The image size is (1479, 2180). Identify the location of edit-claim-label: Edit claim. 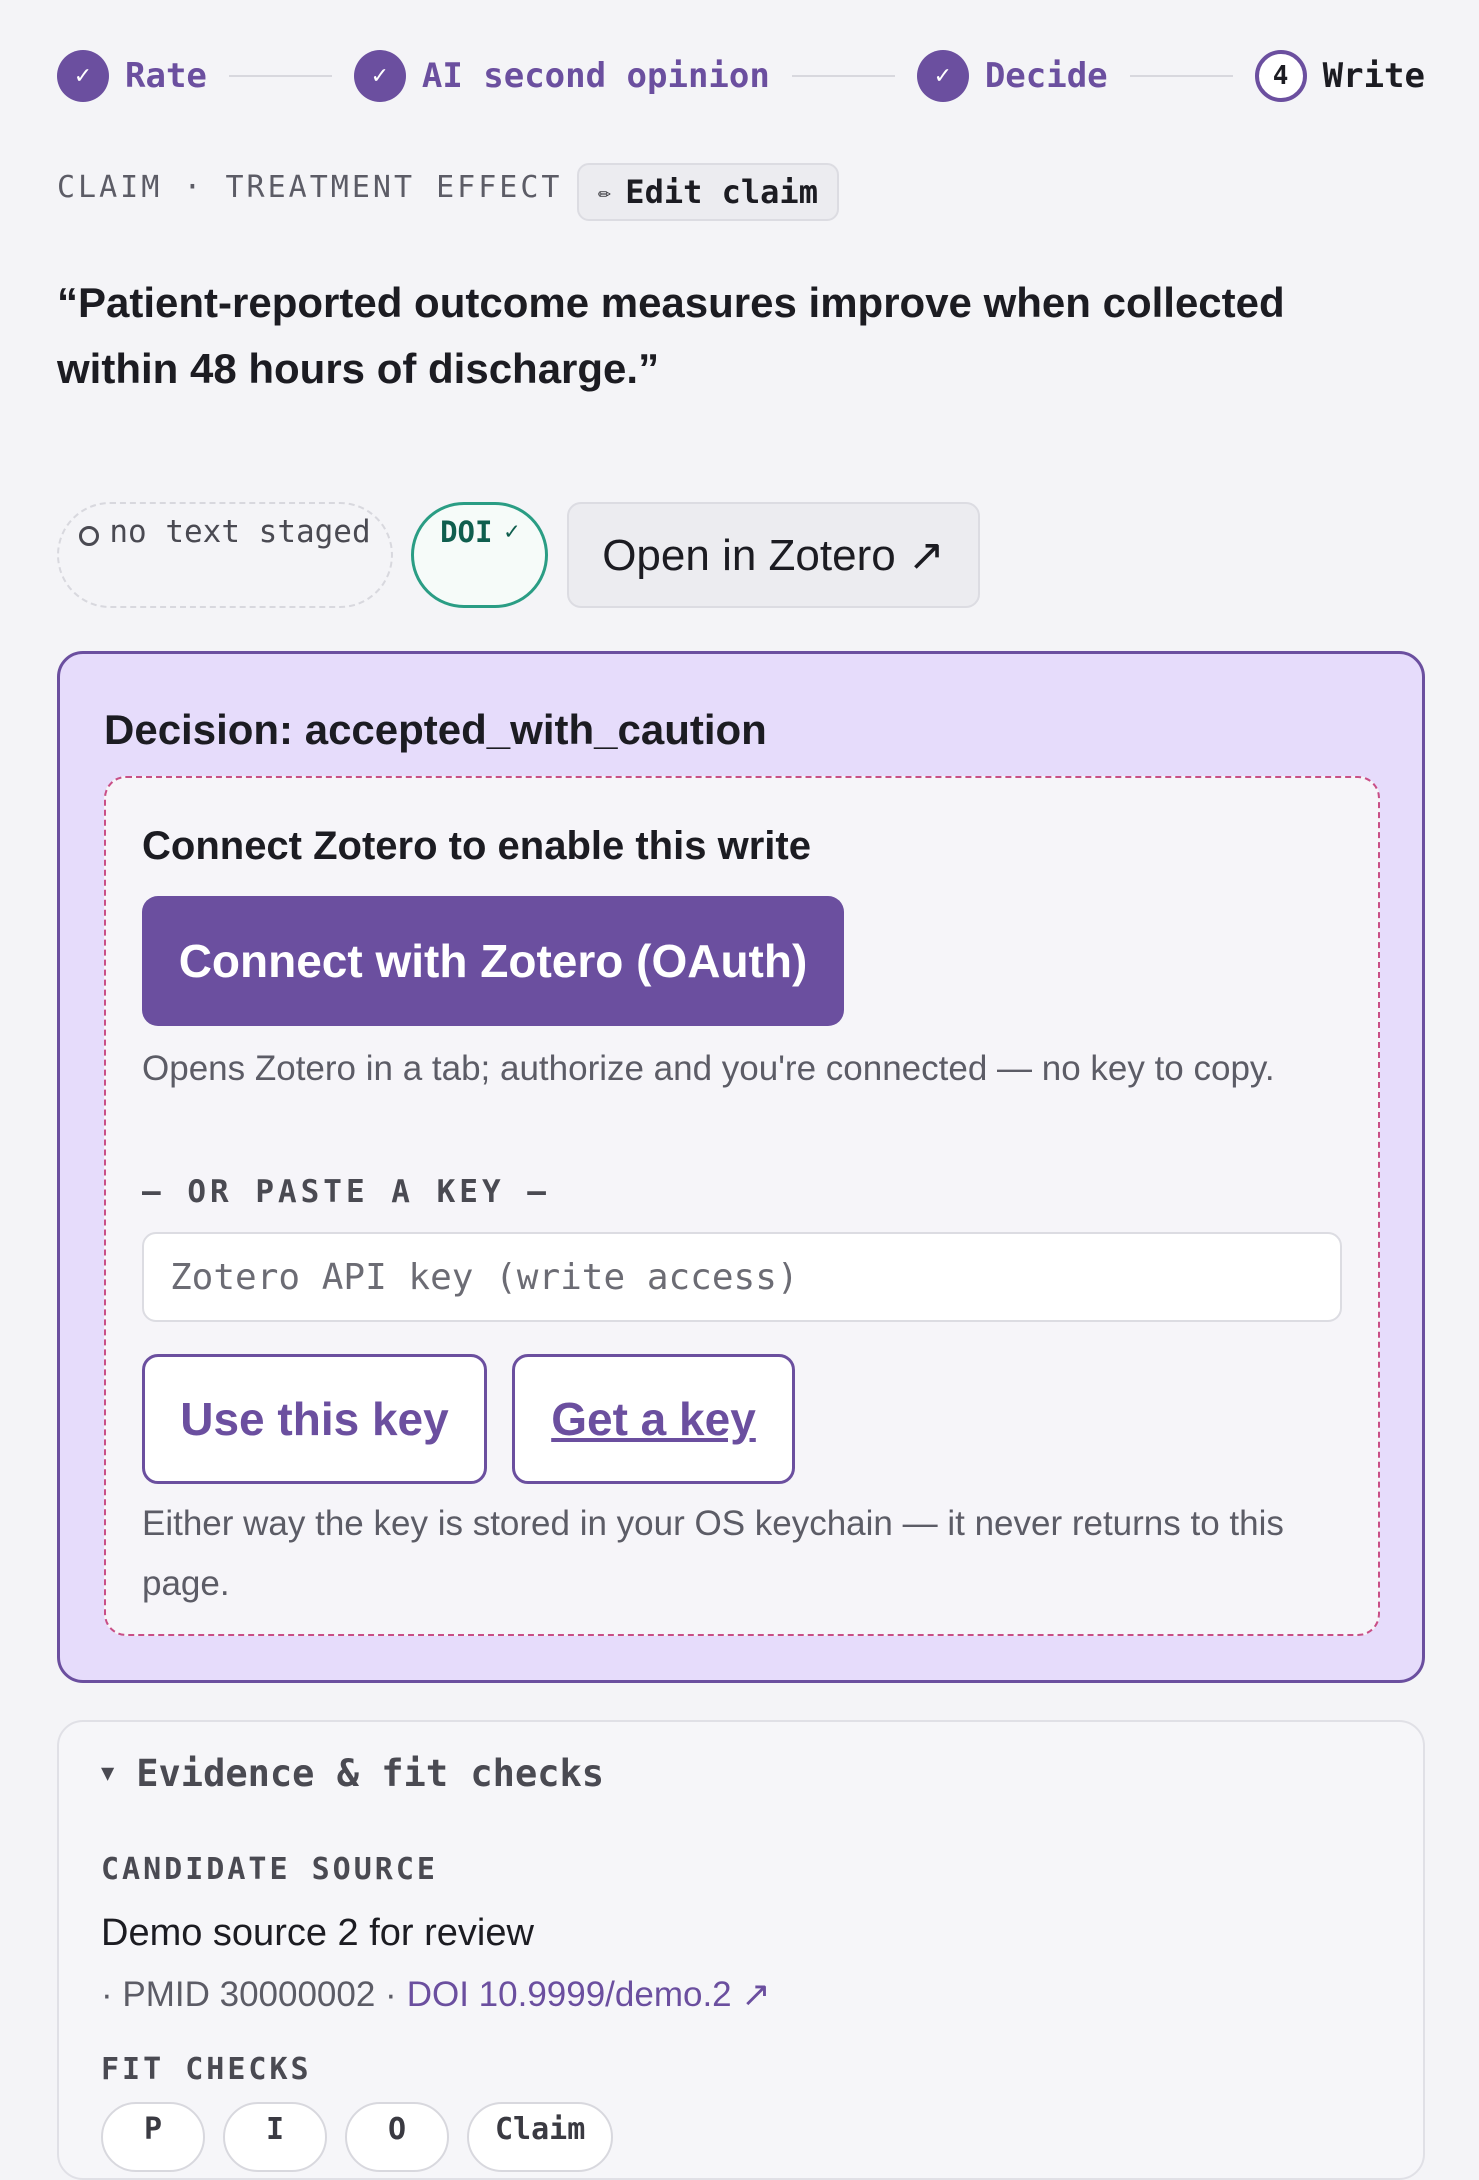
(721, 192).